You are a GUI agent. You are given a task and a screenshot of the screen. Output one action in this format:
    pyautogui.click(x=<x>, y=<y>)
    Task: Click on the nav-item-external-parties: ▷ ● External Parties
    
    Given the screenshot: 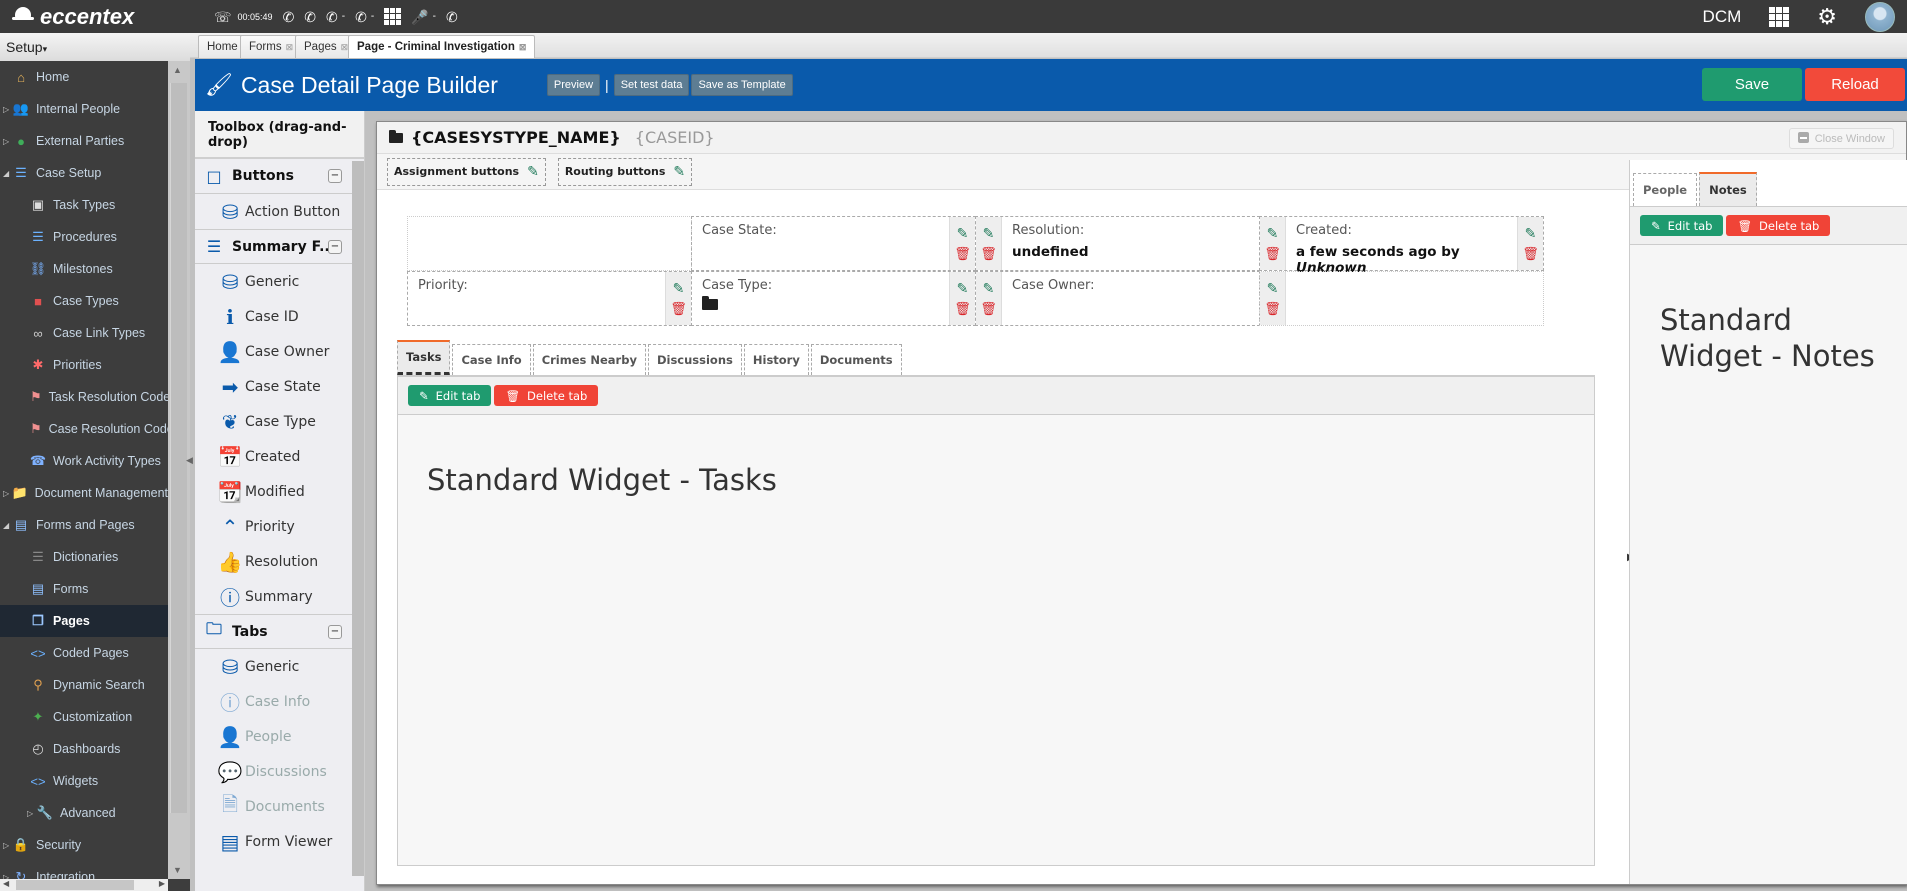 What is the action you would take?
    pyautogui.click(x=84, y=141)
    